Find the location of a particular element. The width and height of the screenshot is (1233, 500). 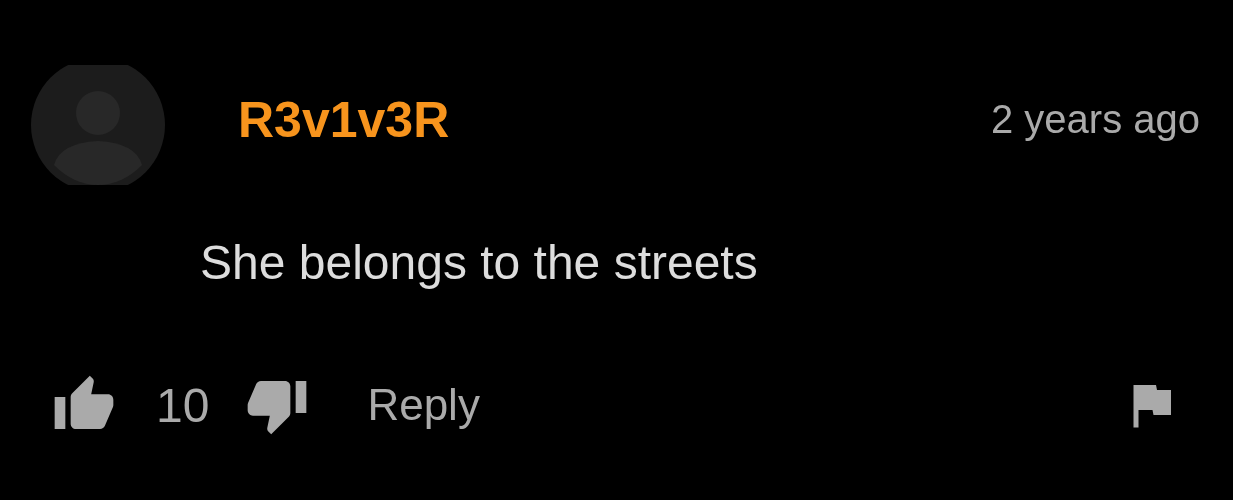

comment-author: R3v1v3R is located at coordinates (344, 120).